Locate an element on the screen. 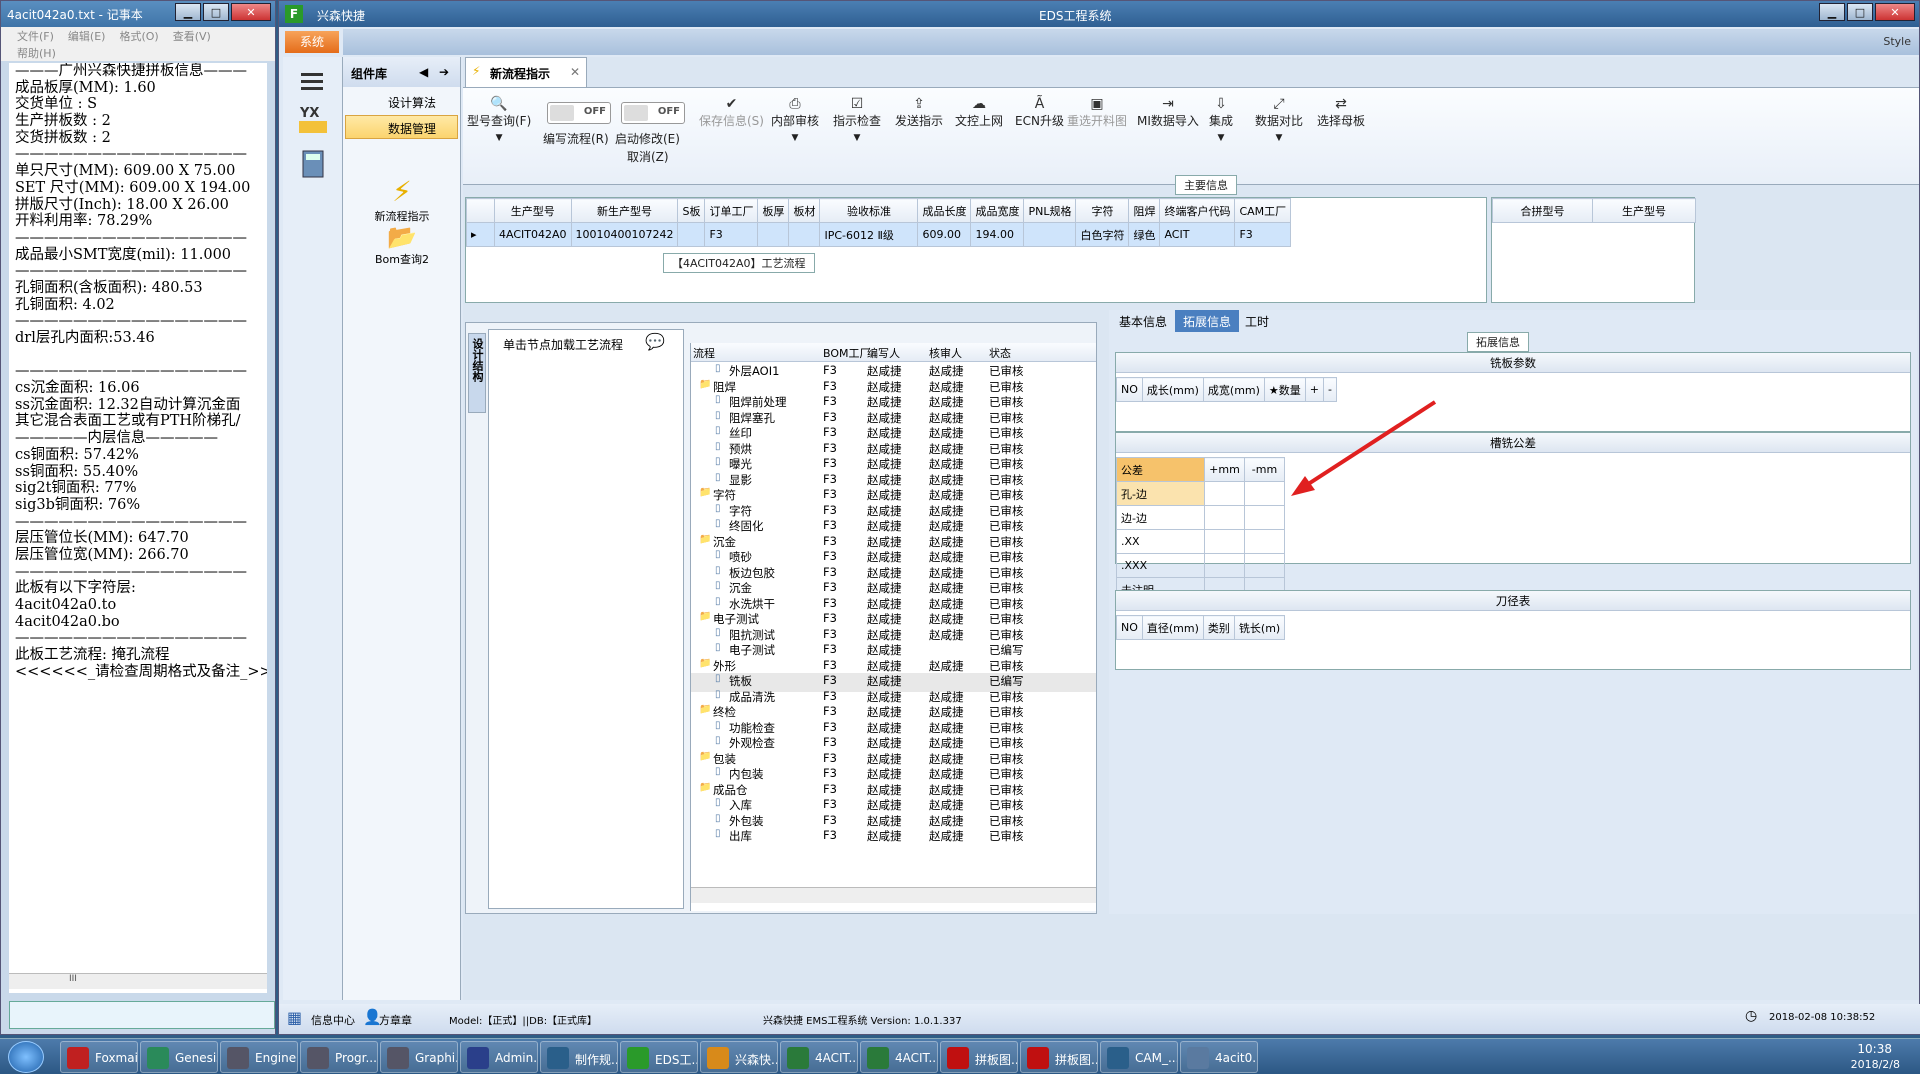 The height and width of the screenshot is (1074, 1920). pin-icon: ➔ is located at coordinates (444, 72).